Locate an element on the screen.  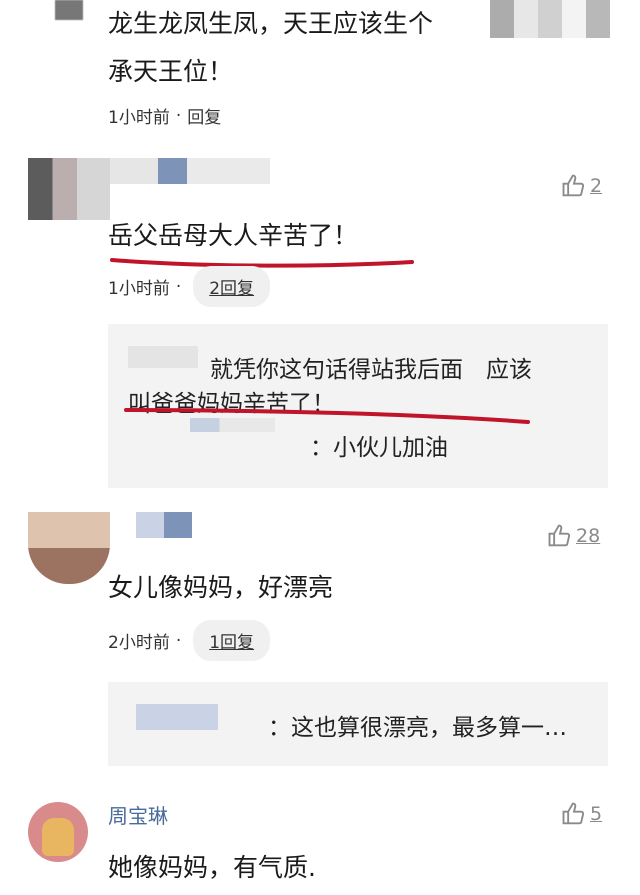
like-count: 5 is located at coordinates (596, 814).